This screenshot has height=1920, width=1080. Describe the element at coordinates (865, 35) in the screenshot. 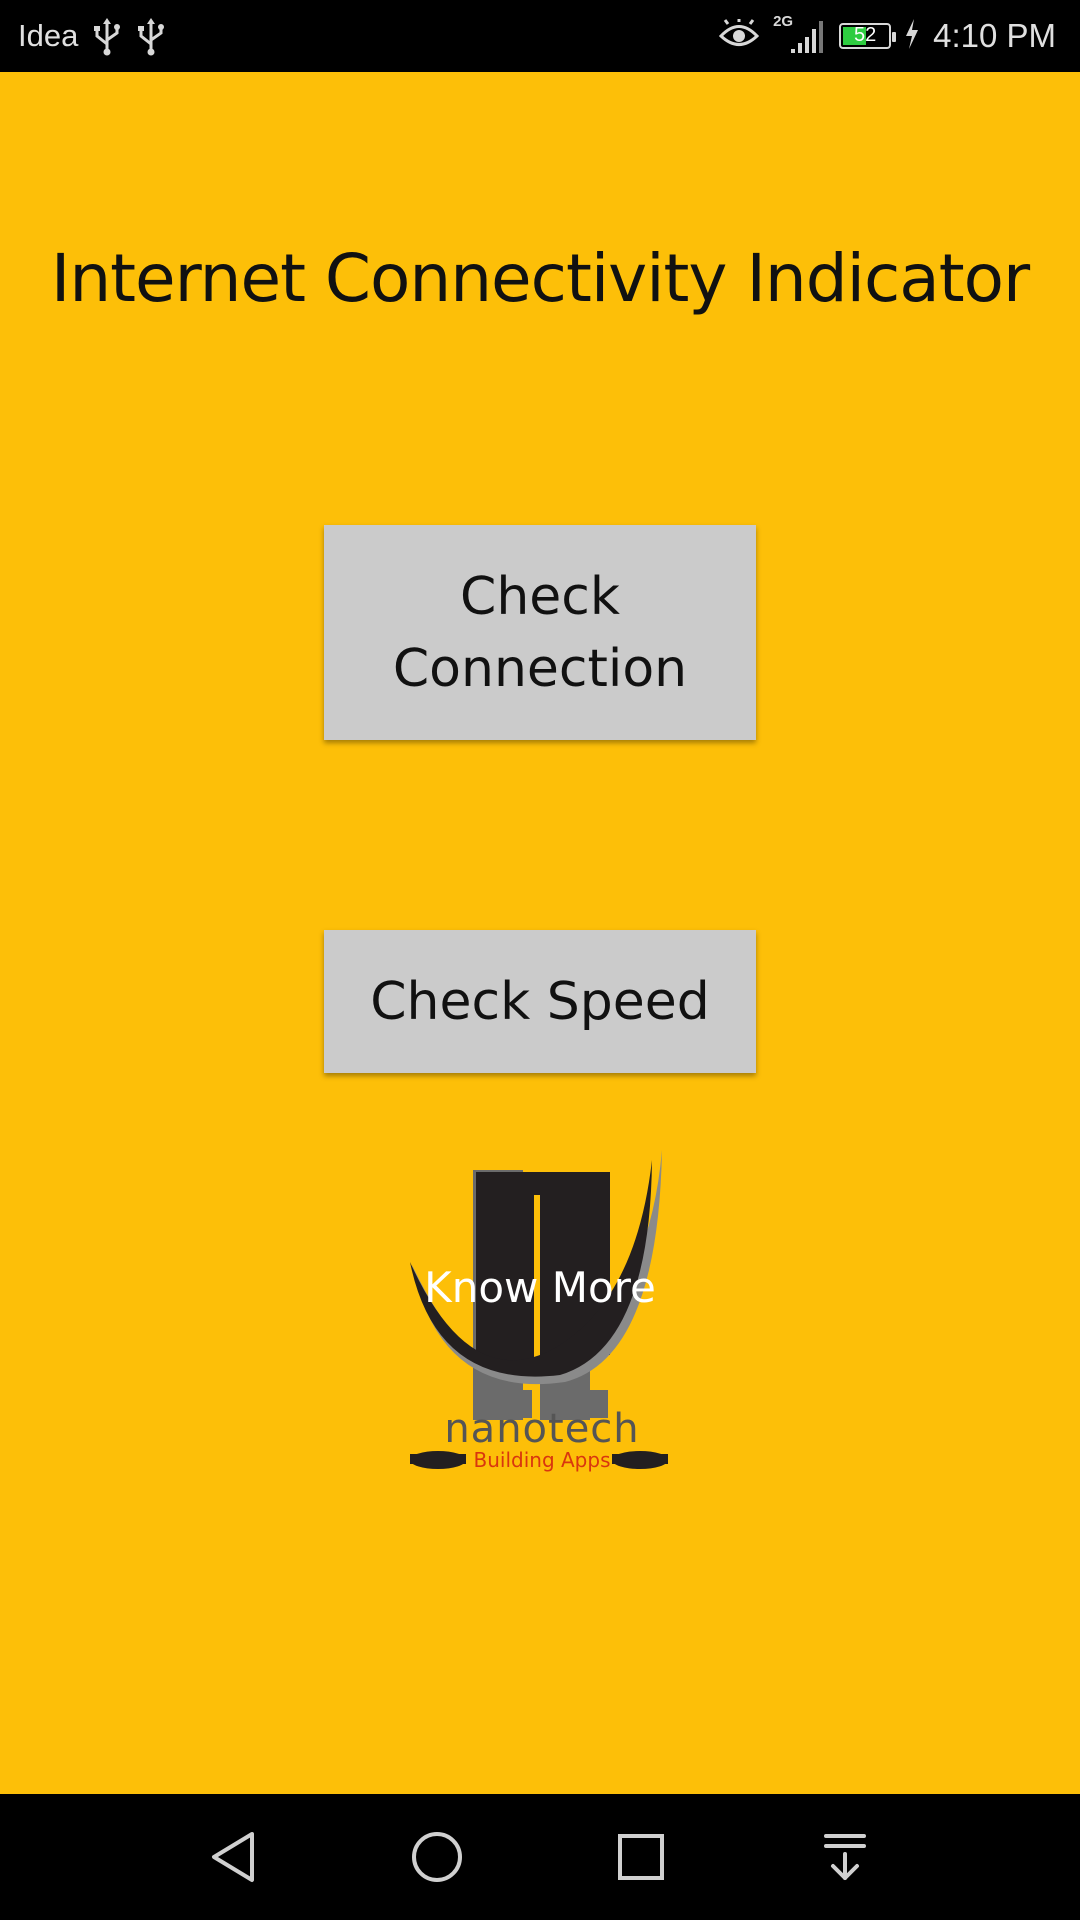

I see `battery-level: 52` at that location.